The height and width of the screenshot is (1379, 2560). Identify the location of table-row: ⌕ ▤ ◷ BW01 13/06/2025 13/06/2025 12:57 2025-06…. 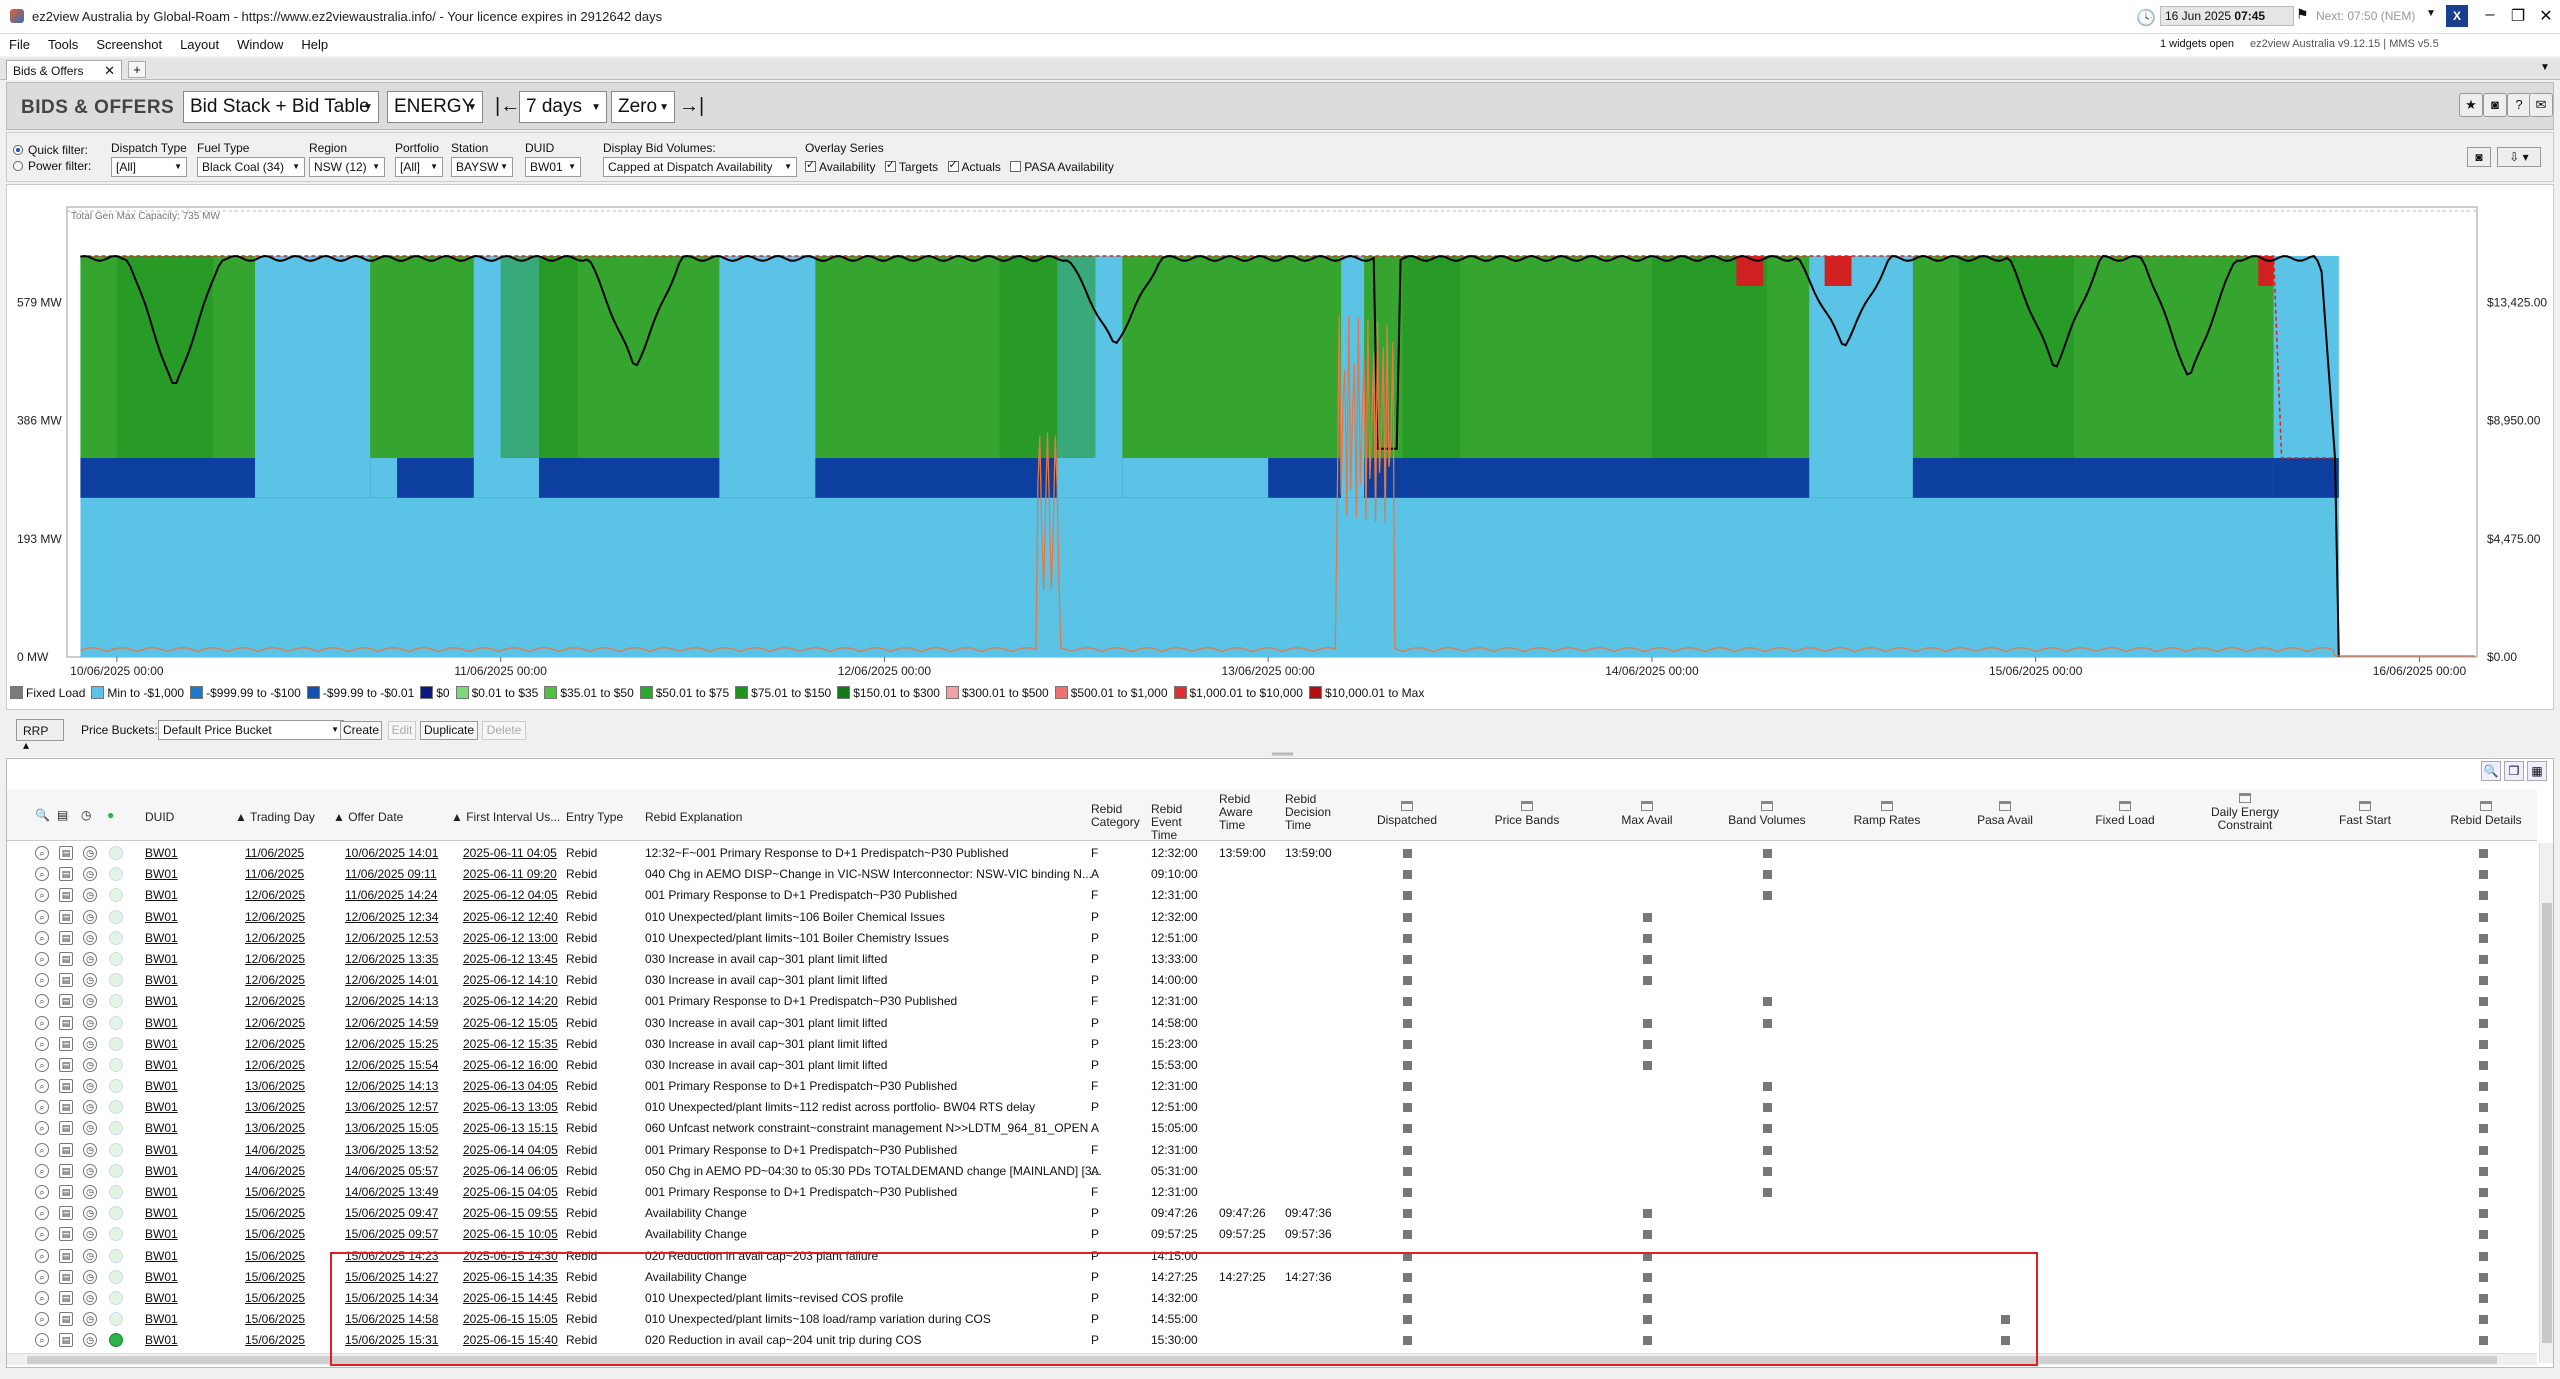
(1272, 1107).